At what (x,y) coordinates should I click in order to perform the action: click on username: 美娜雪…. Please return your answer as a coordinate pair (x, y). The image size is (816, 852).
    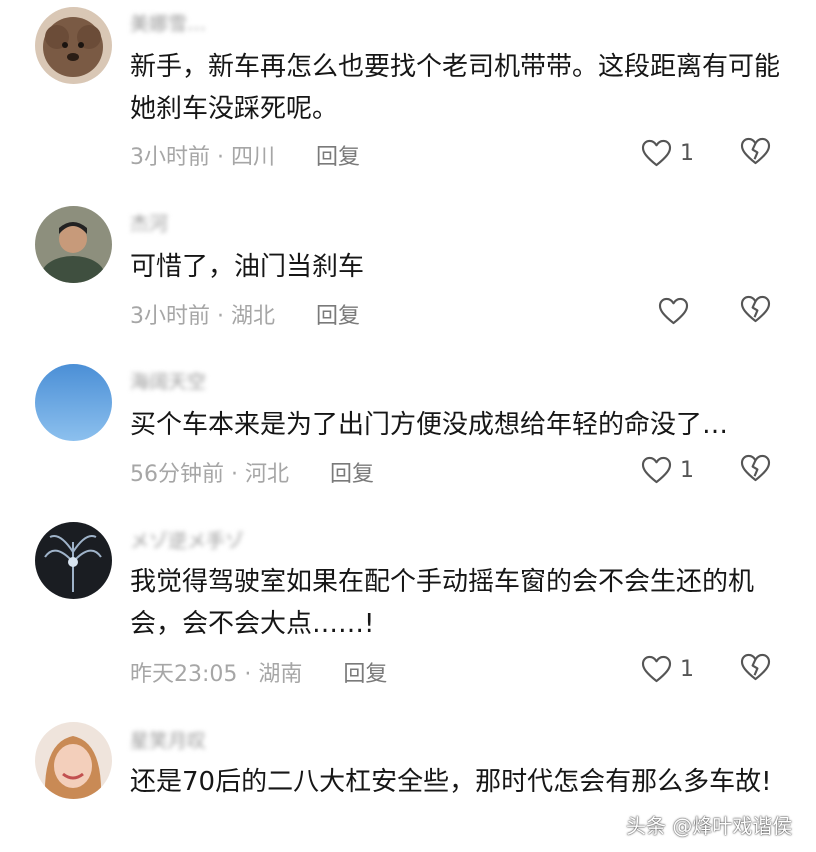
    Looking at the image, I should click on (168, 22).